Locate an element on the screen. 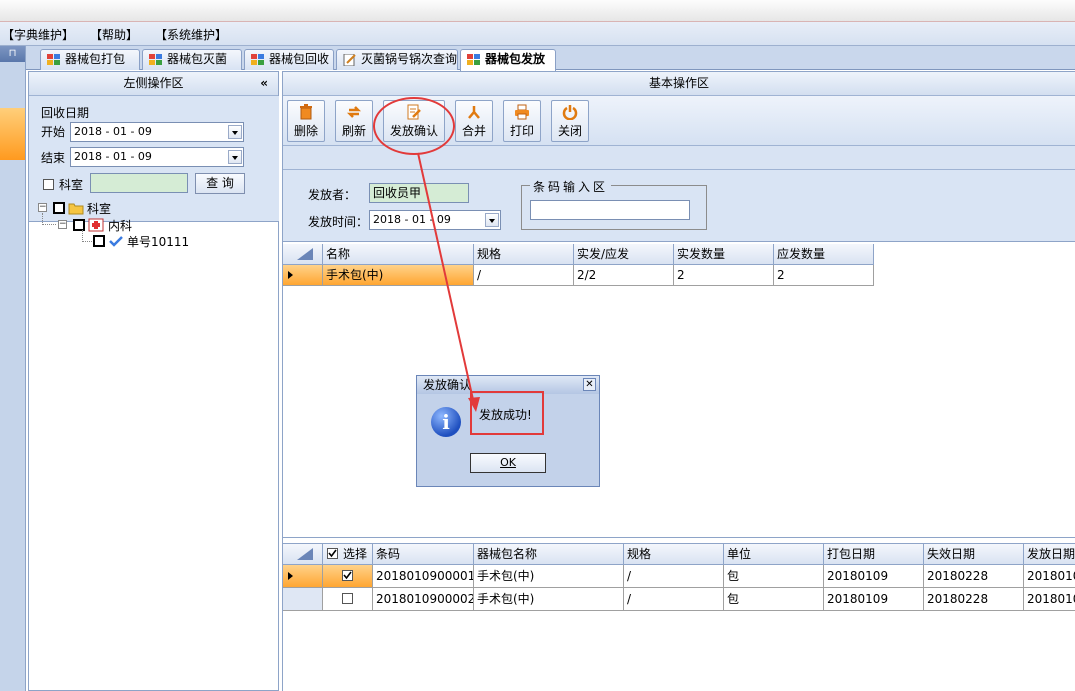 The image size is (1075, 691). query-button: 查 询 is located at coordinates (220, 183).